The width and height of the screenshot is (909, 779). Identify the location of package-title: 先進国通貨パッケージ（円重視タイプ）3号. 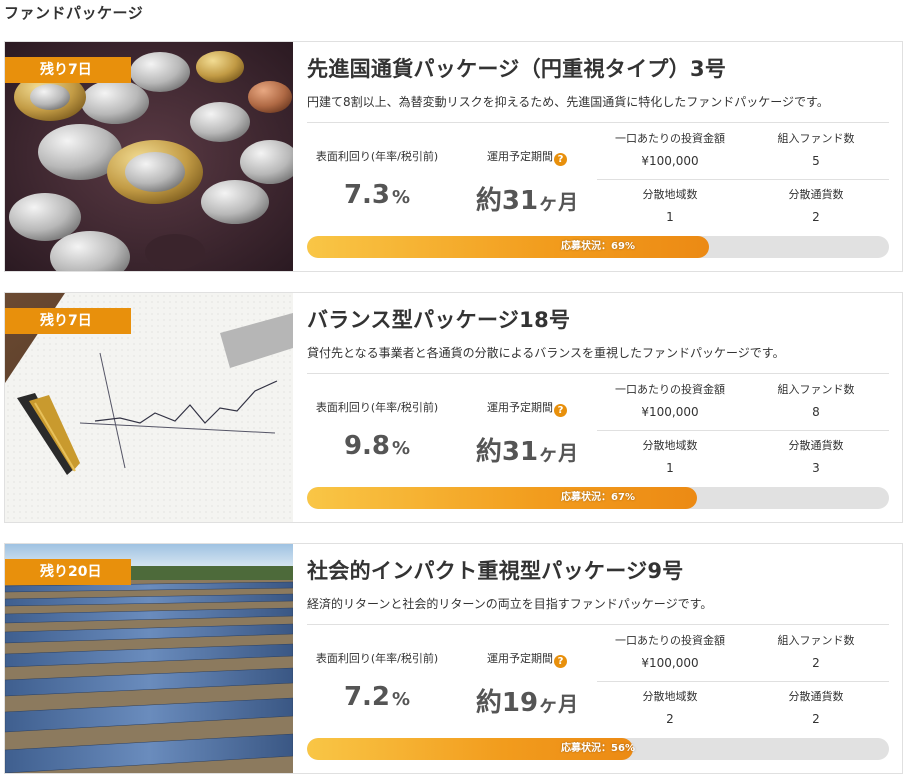
(516, 68).